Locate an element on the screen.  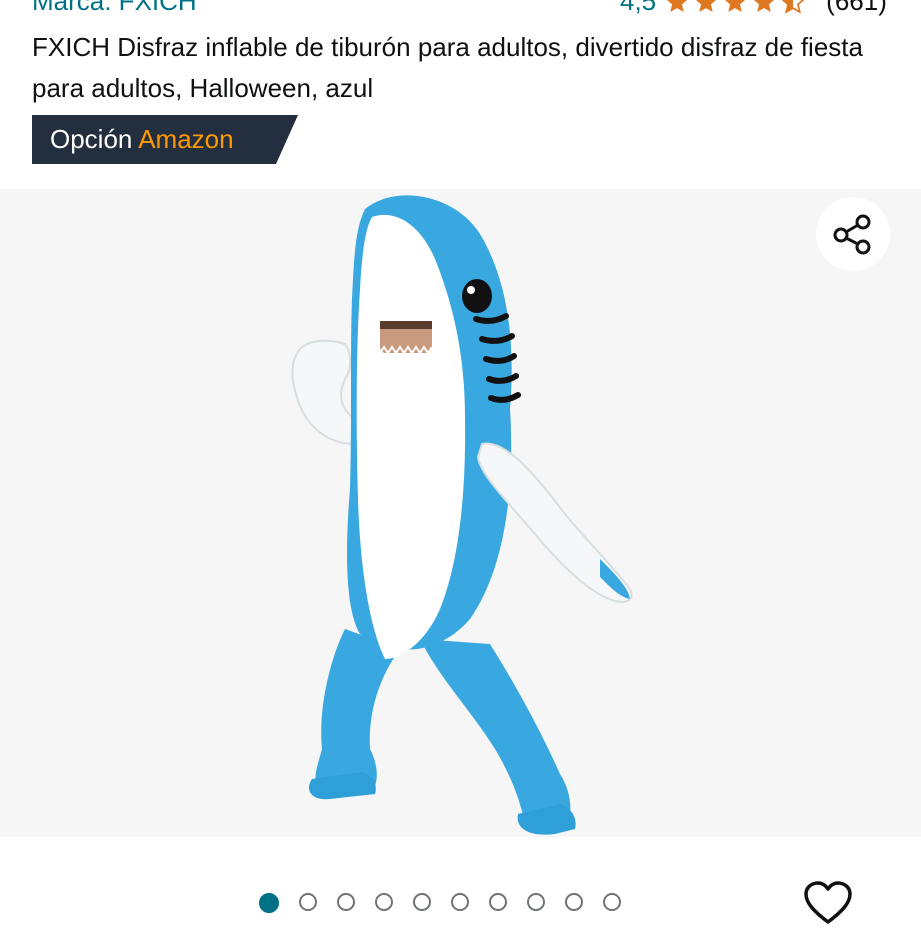
product-header: Marca: FXICH 4,5 (661) is located at coordinates (460, 10).